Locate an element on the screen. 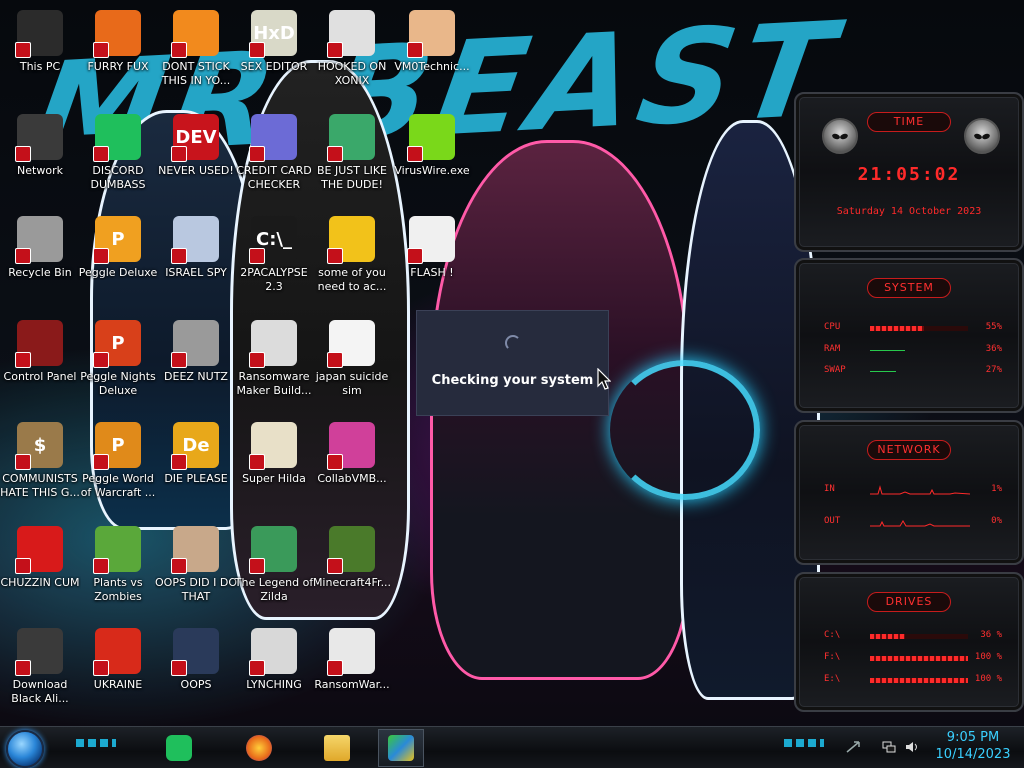 Image resolution: width=1024 pixels, height=768 pixels. network-tray-icon is located at coordinates (889, 747).